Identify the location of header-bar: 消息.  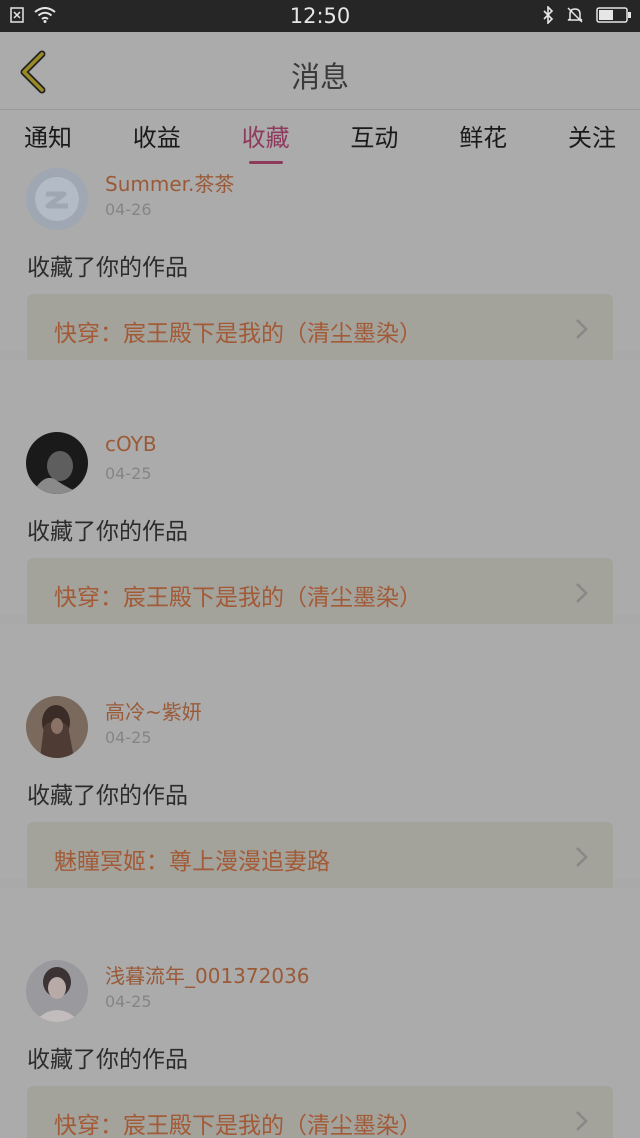
(320, 71).